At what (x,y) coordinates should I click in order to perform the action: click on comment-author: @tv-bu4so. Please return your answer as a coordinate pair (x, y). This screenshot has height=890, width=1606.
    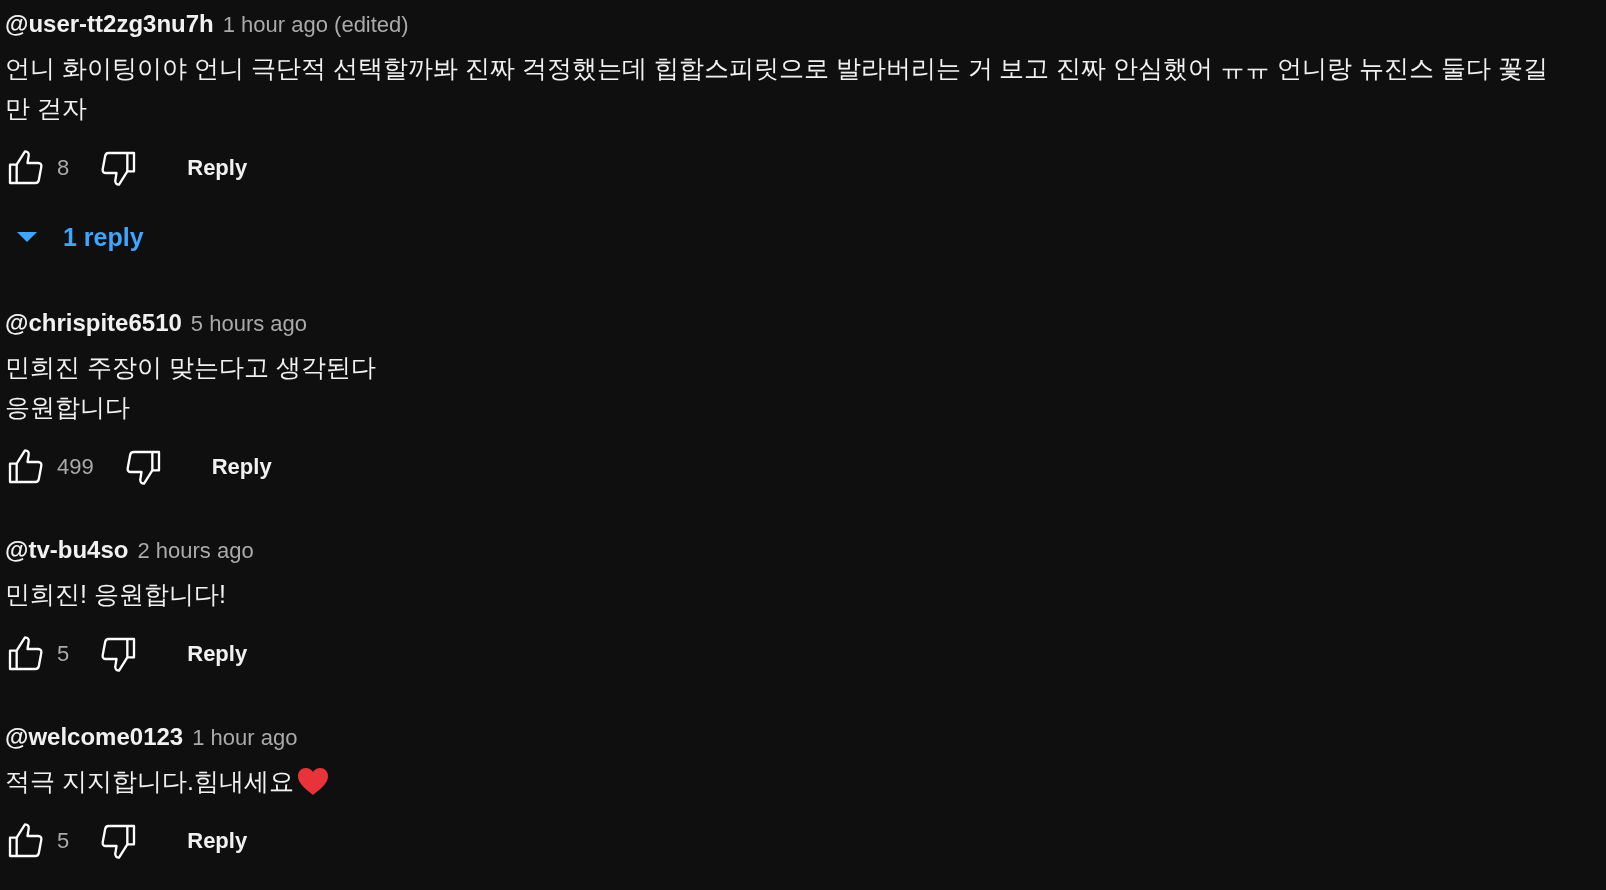
    Looking at the image, I should click on (67, 550).